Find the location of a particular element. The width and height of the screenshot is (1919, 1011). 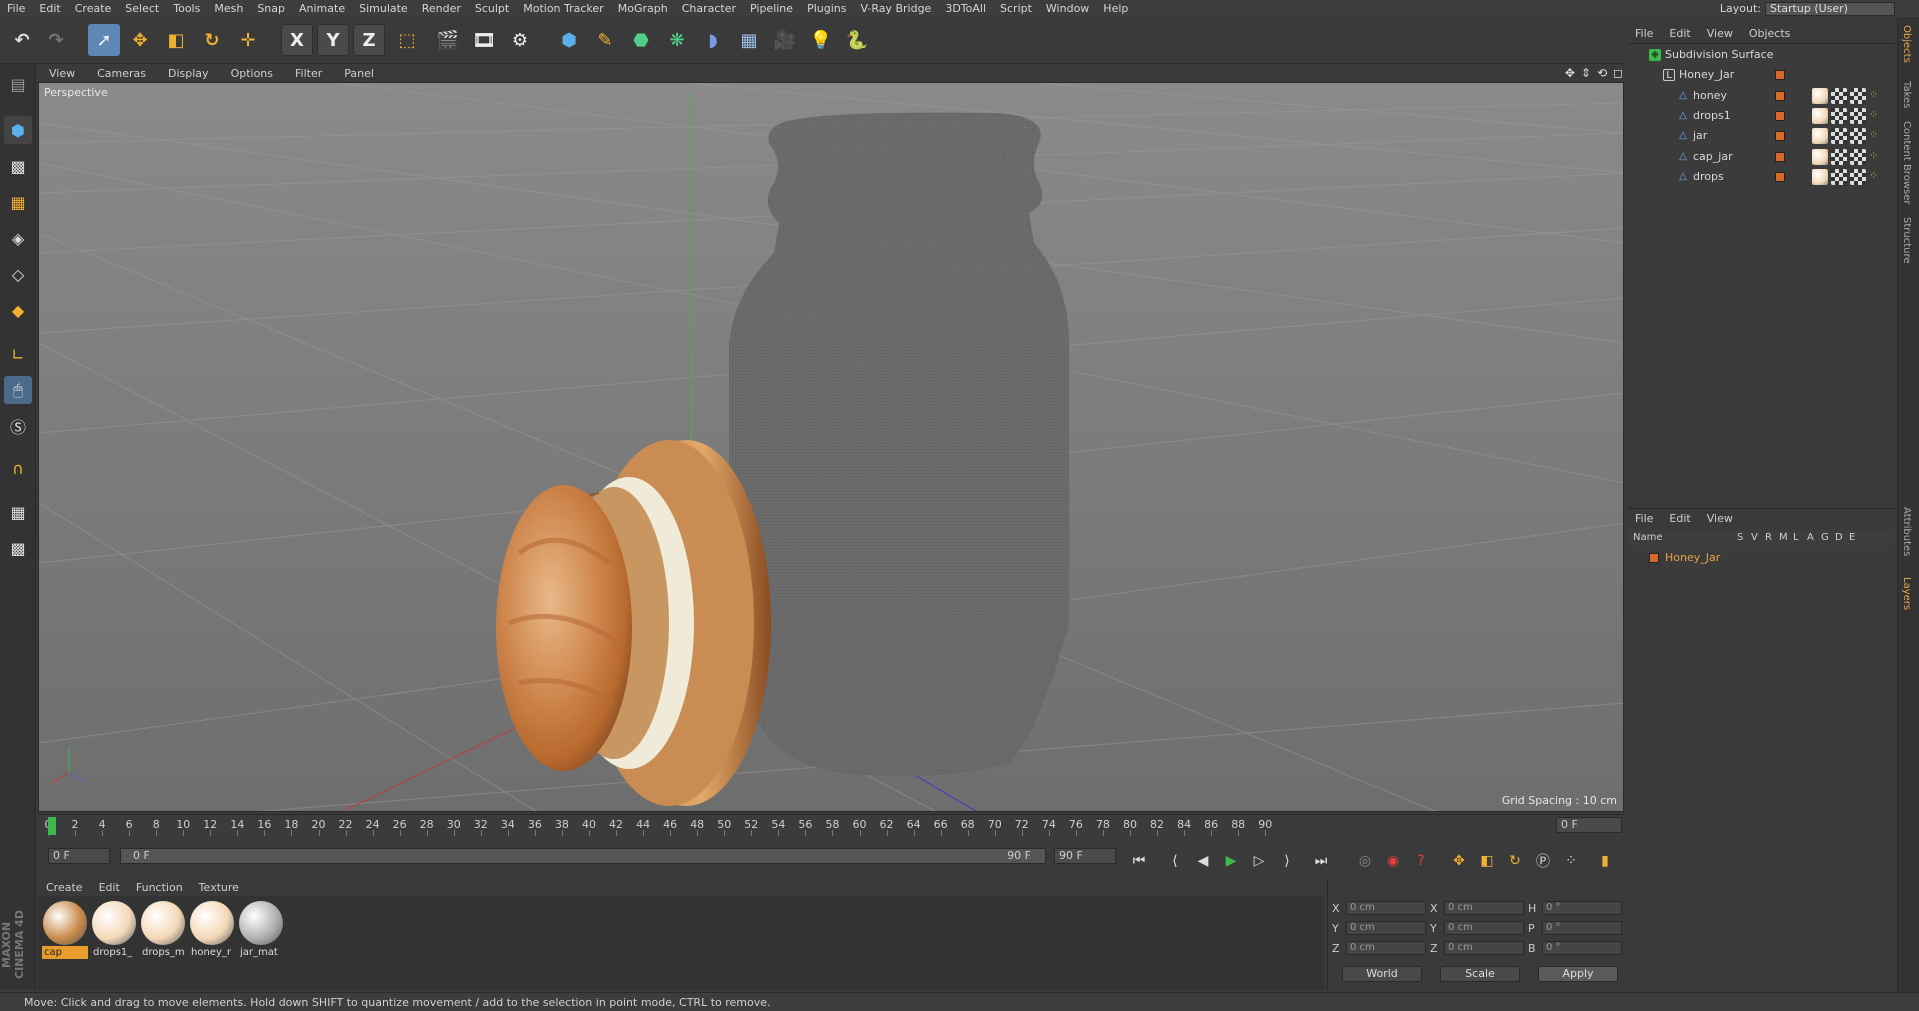

dolly-icon: ⇕ is located at coordinates (1586, 73).